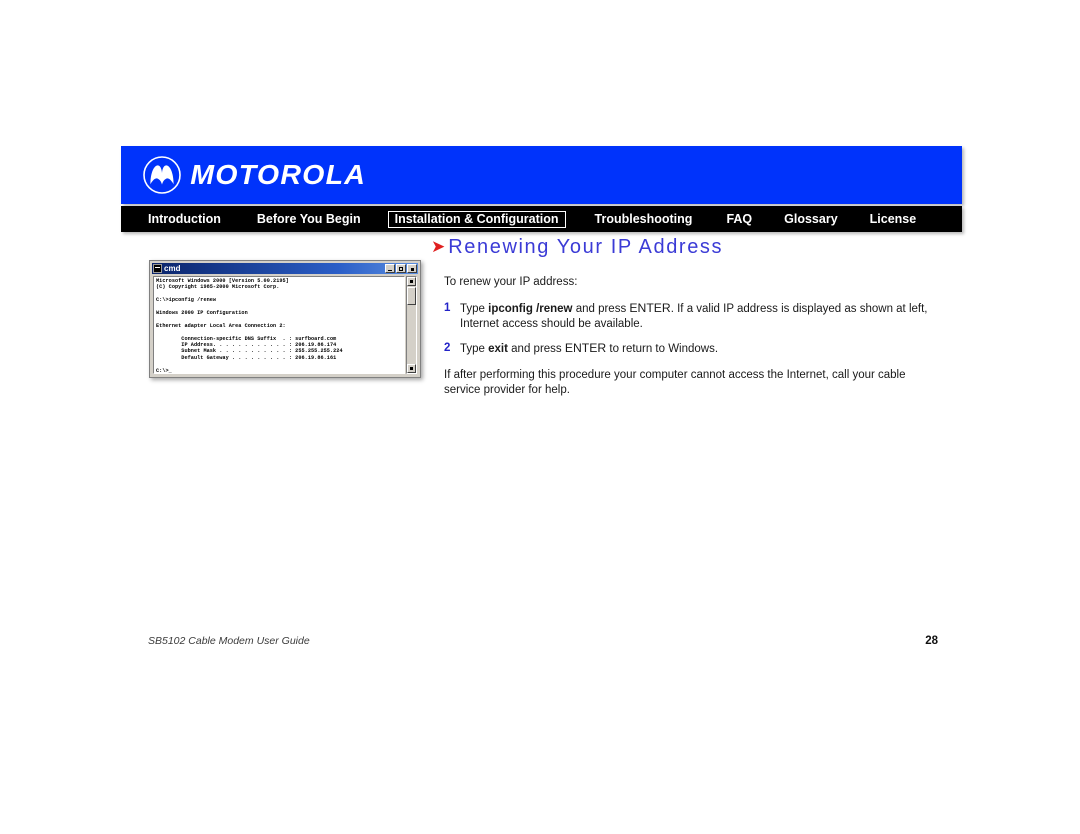  Describe the element at coordinates (412, 268) in the screenshot. I see `close-button` at that location.